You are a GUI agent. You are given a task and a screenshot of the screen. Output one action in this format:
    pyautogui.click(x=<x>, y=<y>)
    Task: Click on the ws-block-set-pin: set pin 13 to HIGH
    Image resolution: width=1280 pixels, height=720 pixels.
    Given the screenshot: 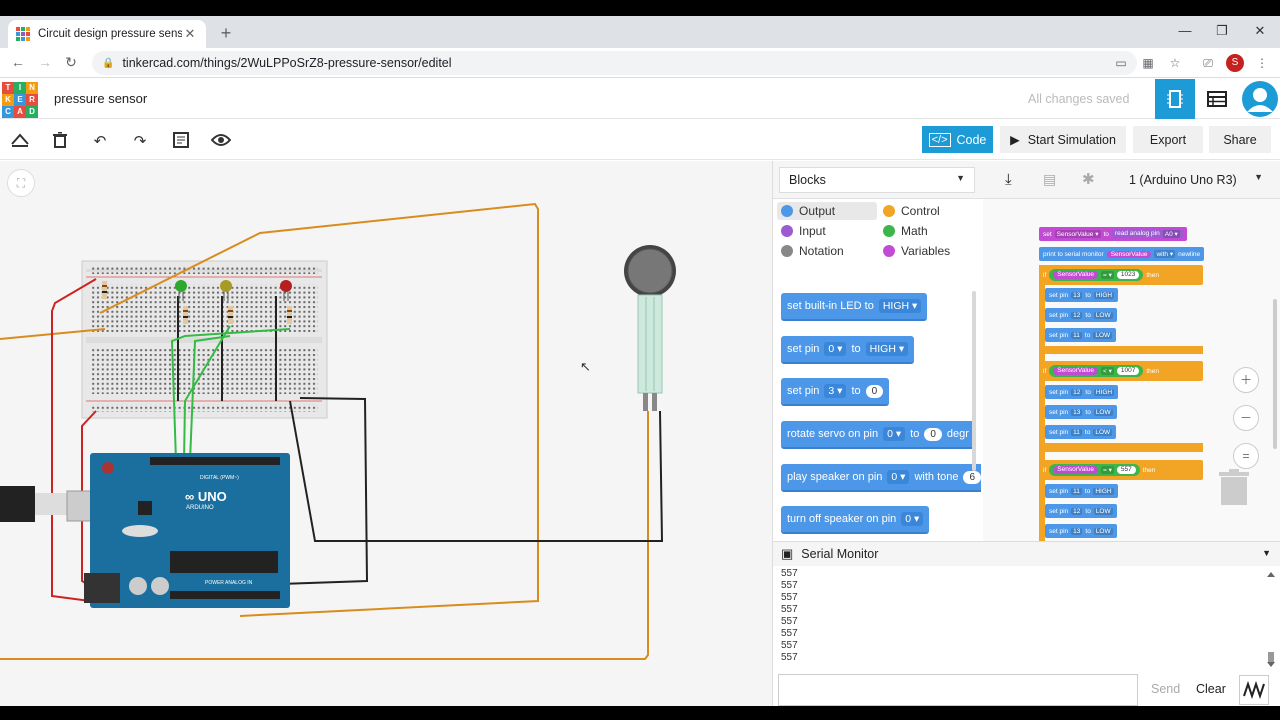 What is the action you would take?
    pyautogui.click(x=1082, y=295)
    